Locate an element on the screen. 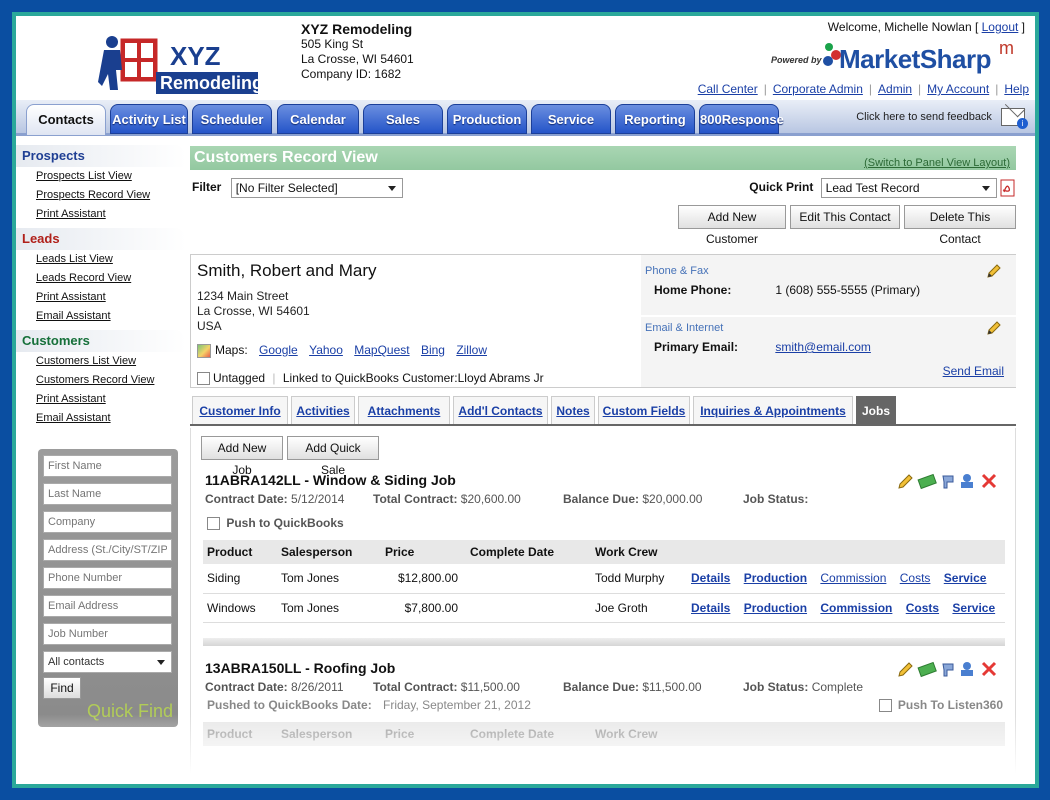  yahoo-map-link: Yahoo is located at coordinates (326, 350).